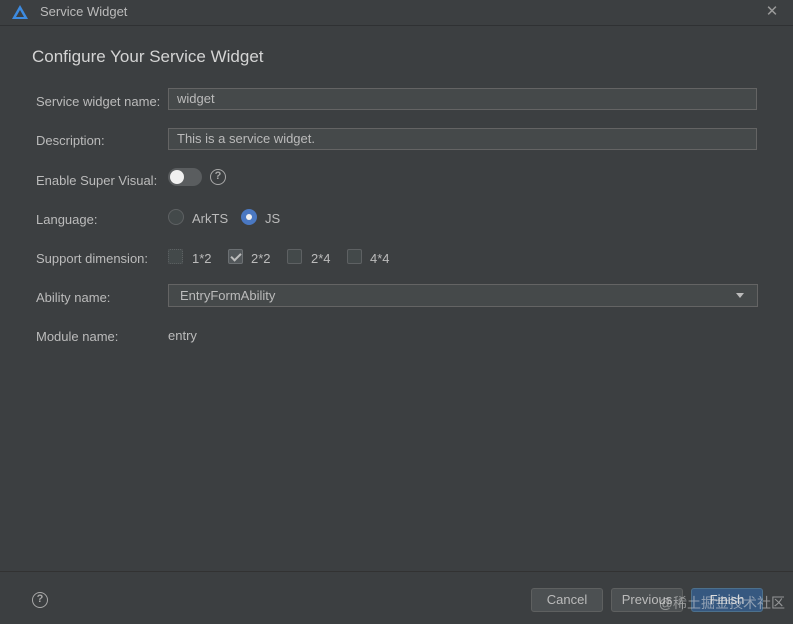 Image resolution: width=793 pixels, height=624 pixels. What do you see at coordinates (396, 13) in the screenshot?
I see `title-bar: Service Widget ✕` at bounding box center [396, 13].